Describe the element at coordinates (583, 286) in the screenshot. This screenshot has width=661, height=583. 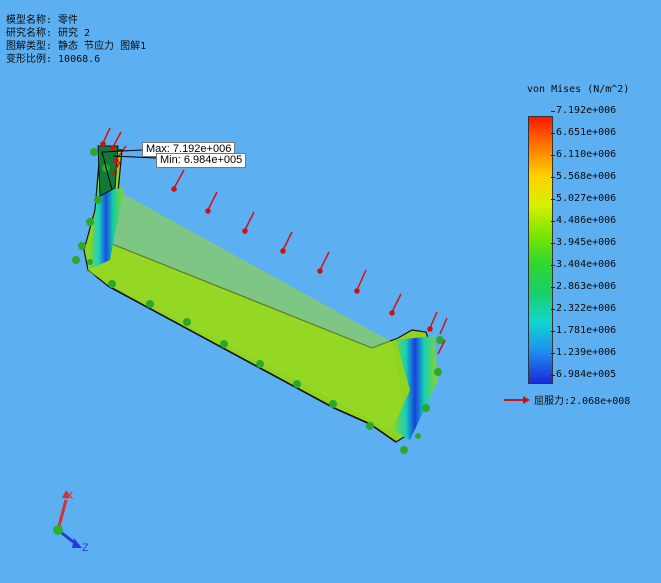
I see `legend-tick: 2.863e+006` at that location.